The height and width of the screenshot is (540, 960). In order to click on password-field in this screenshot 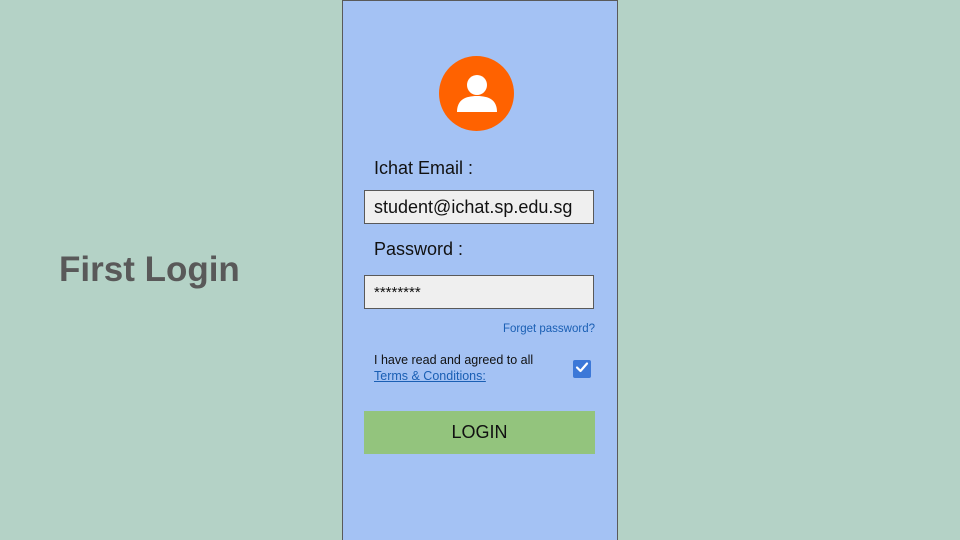, I will do `click(479, 292)`.